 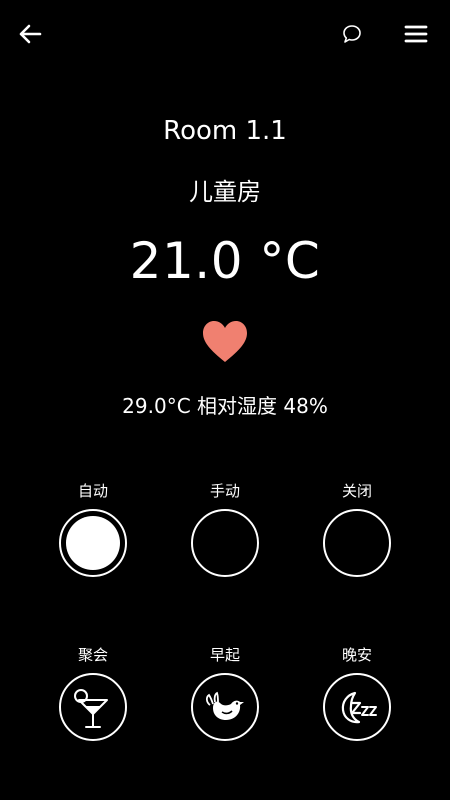 What do you see at coordinates (93, 543) in the screenshot?
I see `mode-auto-button` at bounding box center [93, 543].